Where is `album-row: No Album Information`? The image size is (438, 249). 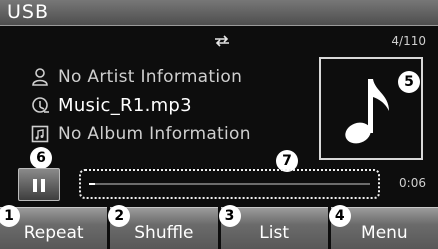
album-row: No Album Information is located at coordinates (140, 134).